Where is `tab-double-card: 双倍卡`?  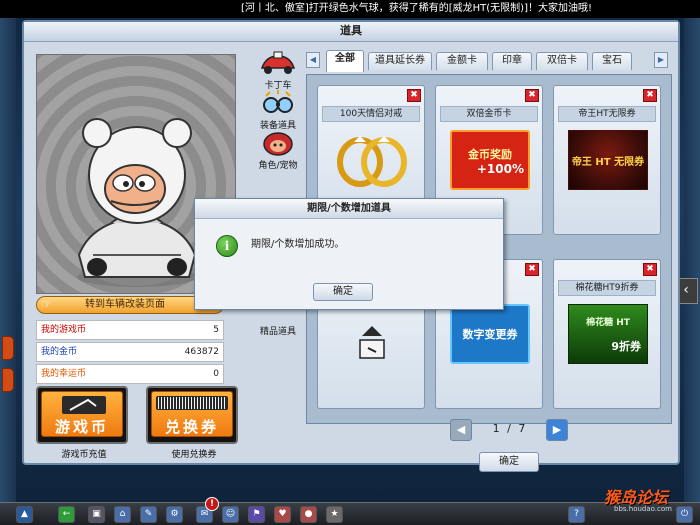
tab-double-card: 双倍卡 is located at coordinates (562, 61).